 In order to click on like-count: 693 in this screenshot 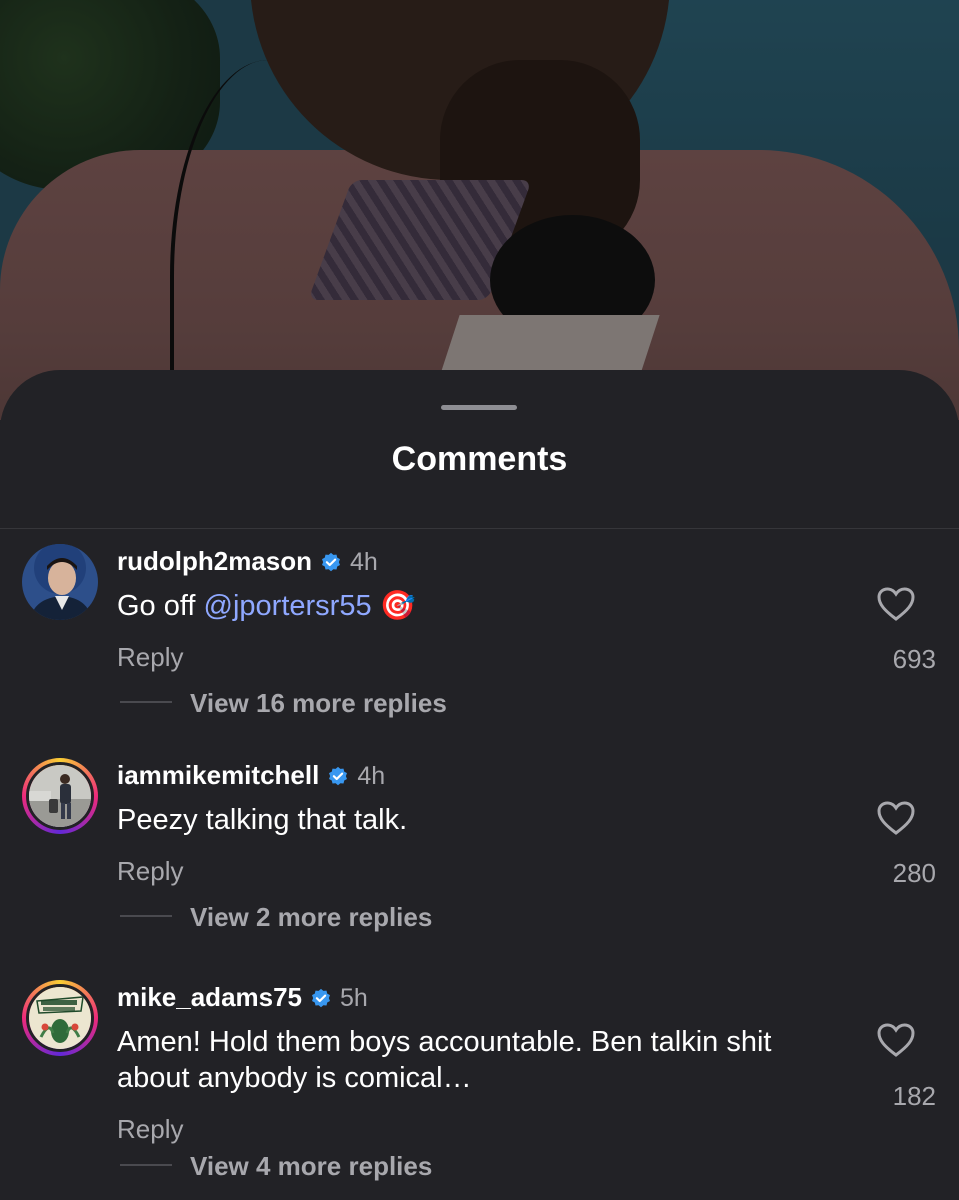, I will do `click(914, 659)`.